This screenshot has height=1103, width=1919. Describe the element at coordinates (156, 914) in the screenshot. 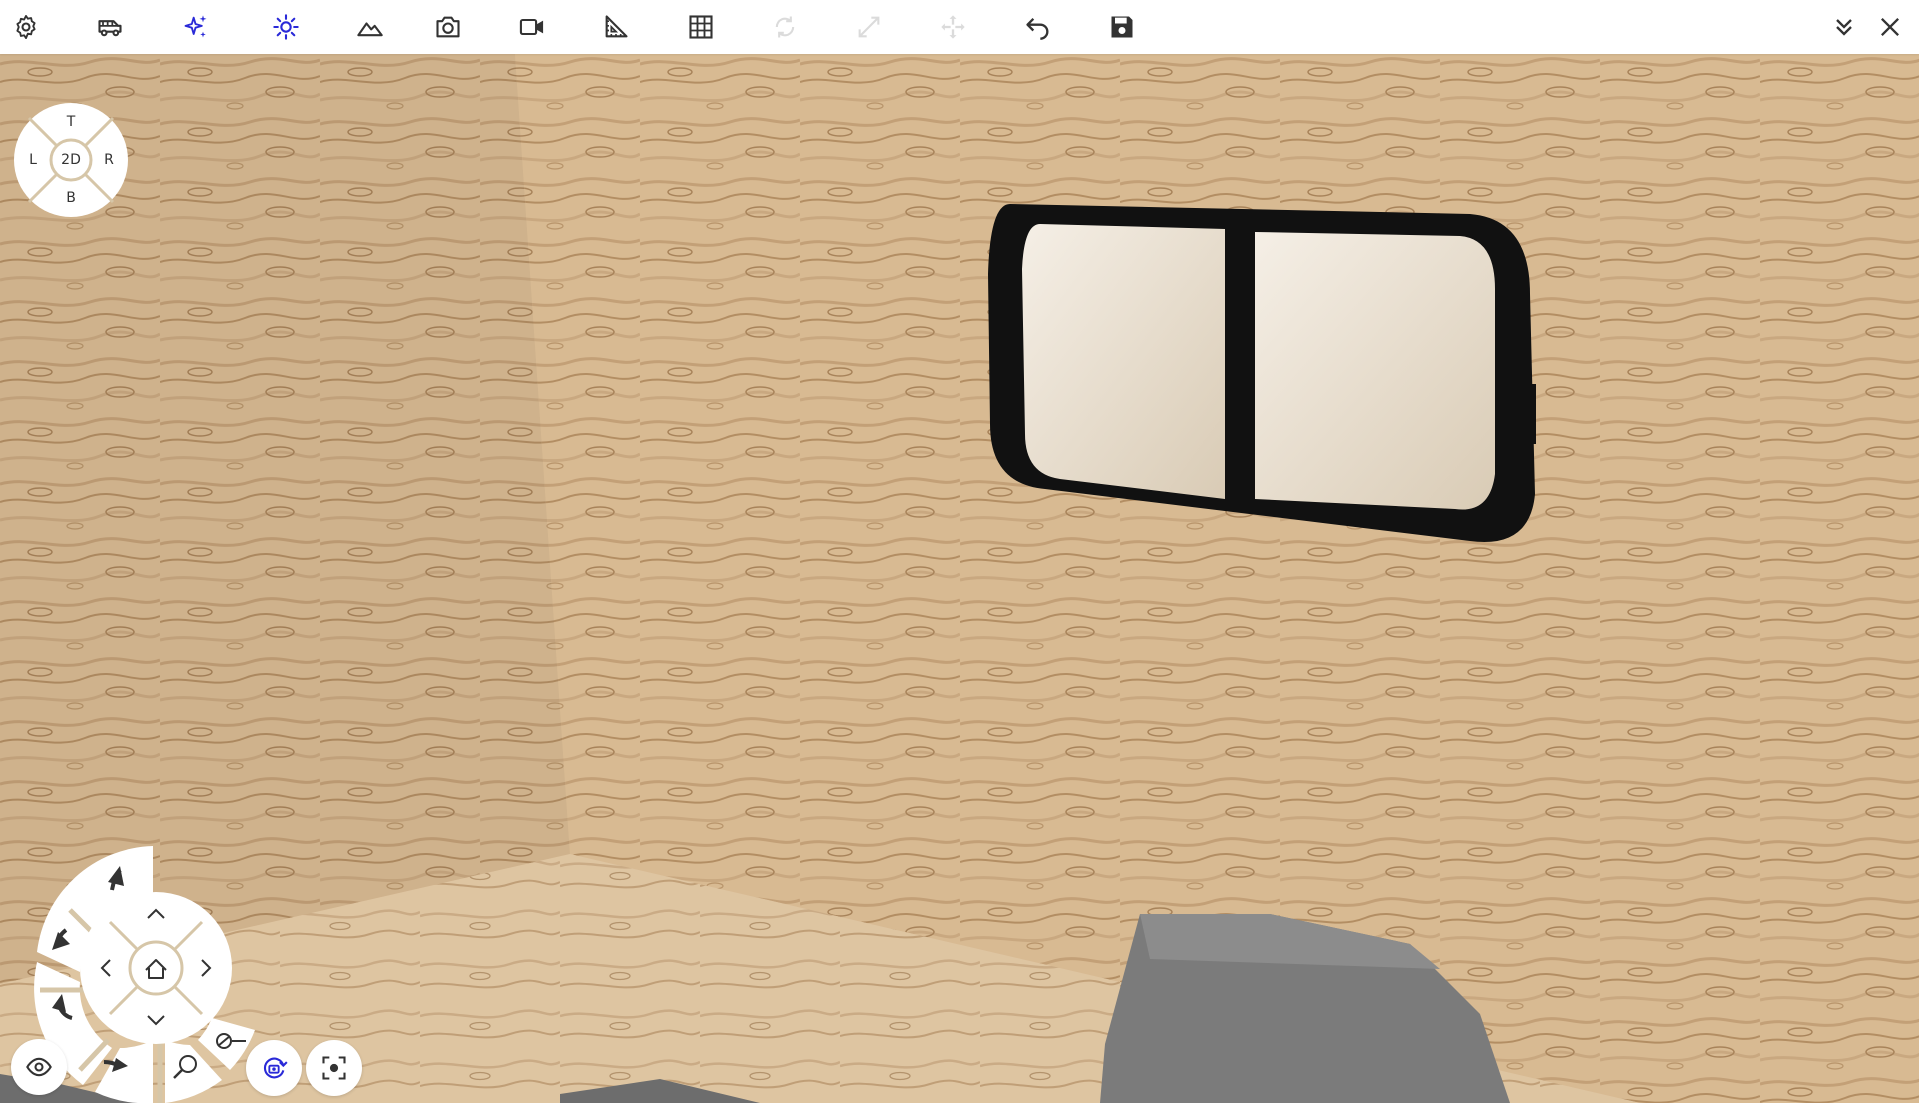

I see `pan-up-button` at that location.